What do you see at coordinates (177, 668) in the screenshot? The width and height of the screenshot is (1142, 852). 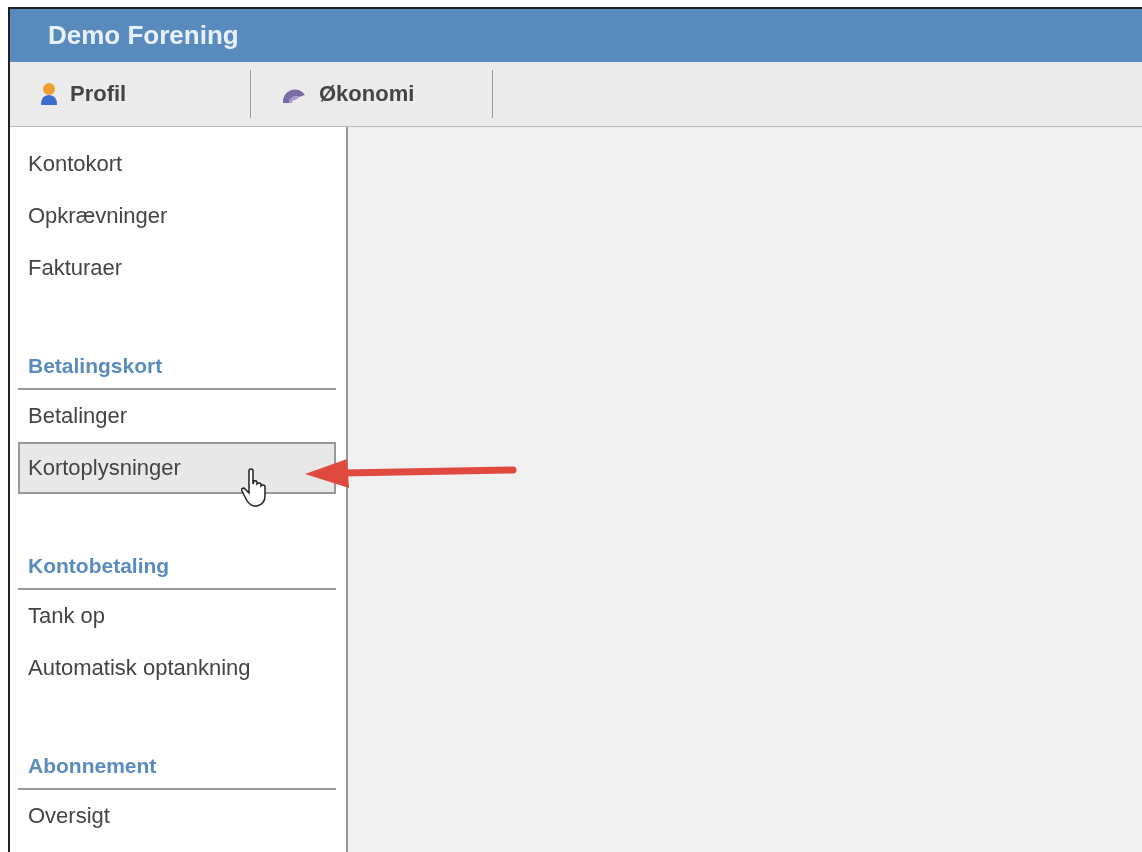 I see `sidebar-item: Automatisk optankning` at bounding box center [177, 668].